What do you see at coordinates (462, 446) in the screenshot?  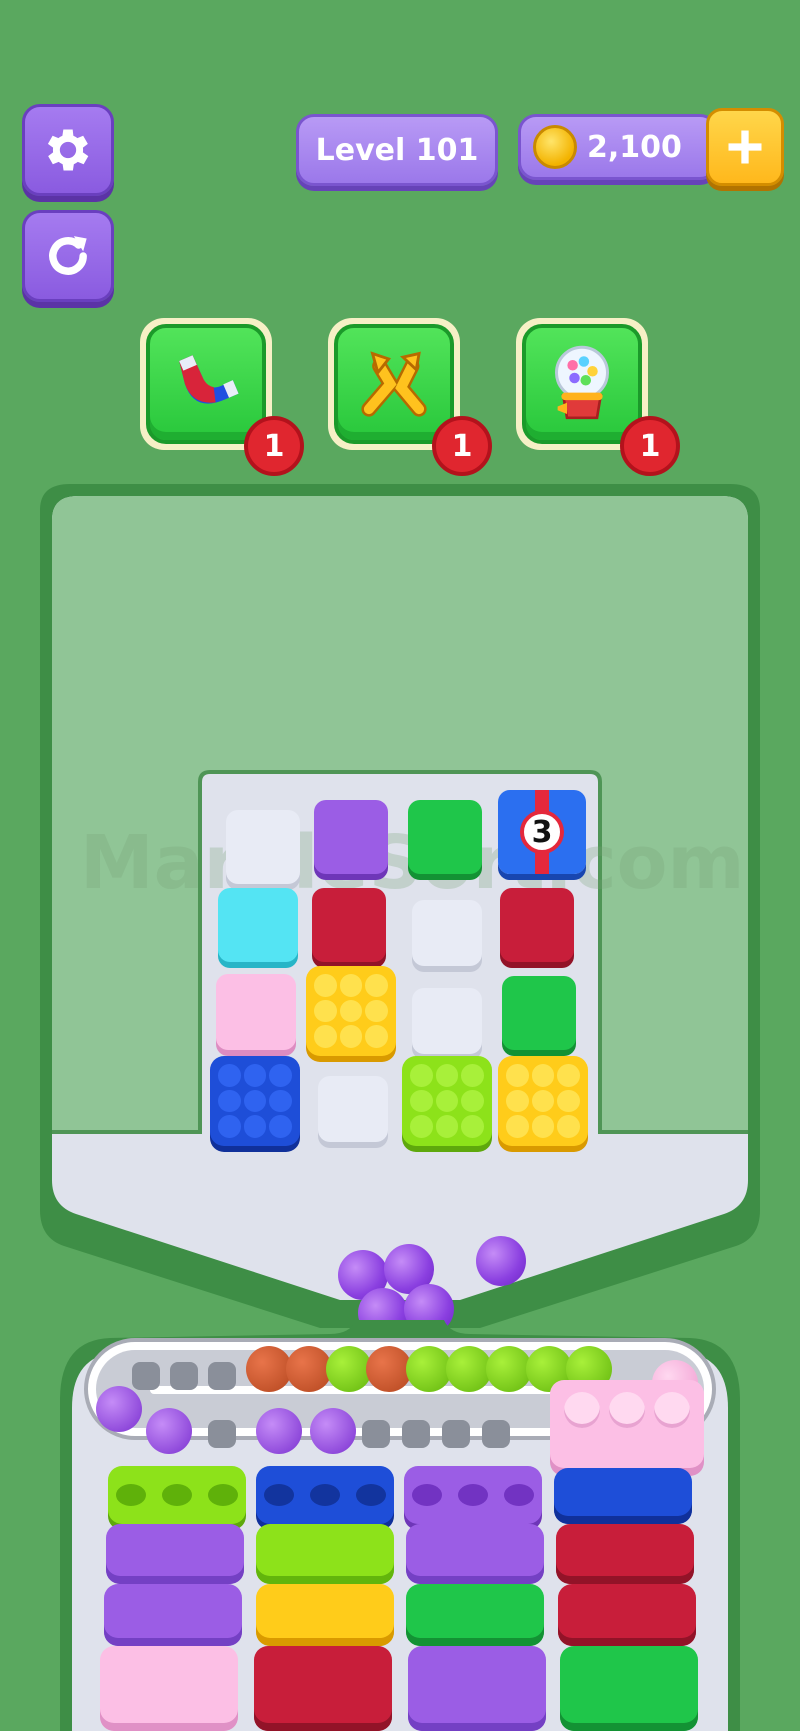 I see `shuffle-count-badge: 1` at bounding box center [462, 446].